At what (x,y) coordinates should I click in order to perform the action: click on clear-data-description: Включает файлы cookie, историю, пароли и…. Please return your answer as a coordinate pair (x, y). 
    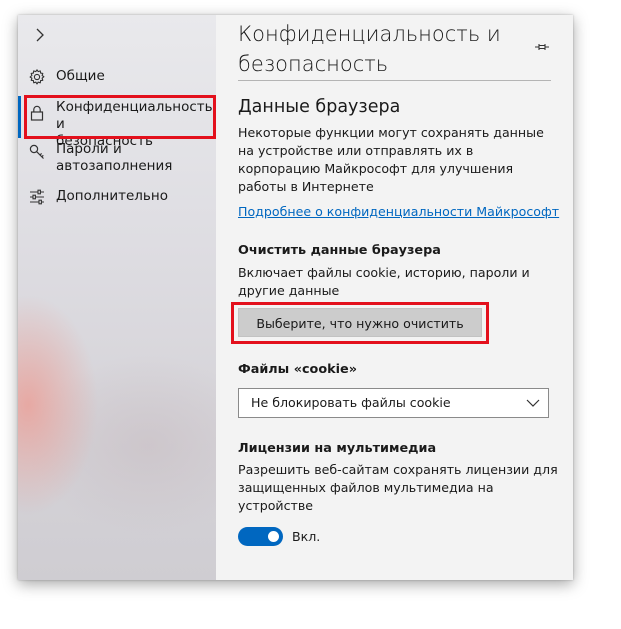
    Looking at the image, I should click on (384, 281).